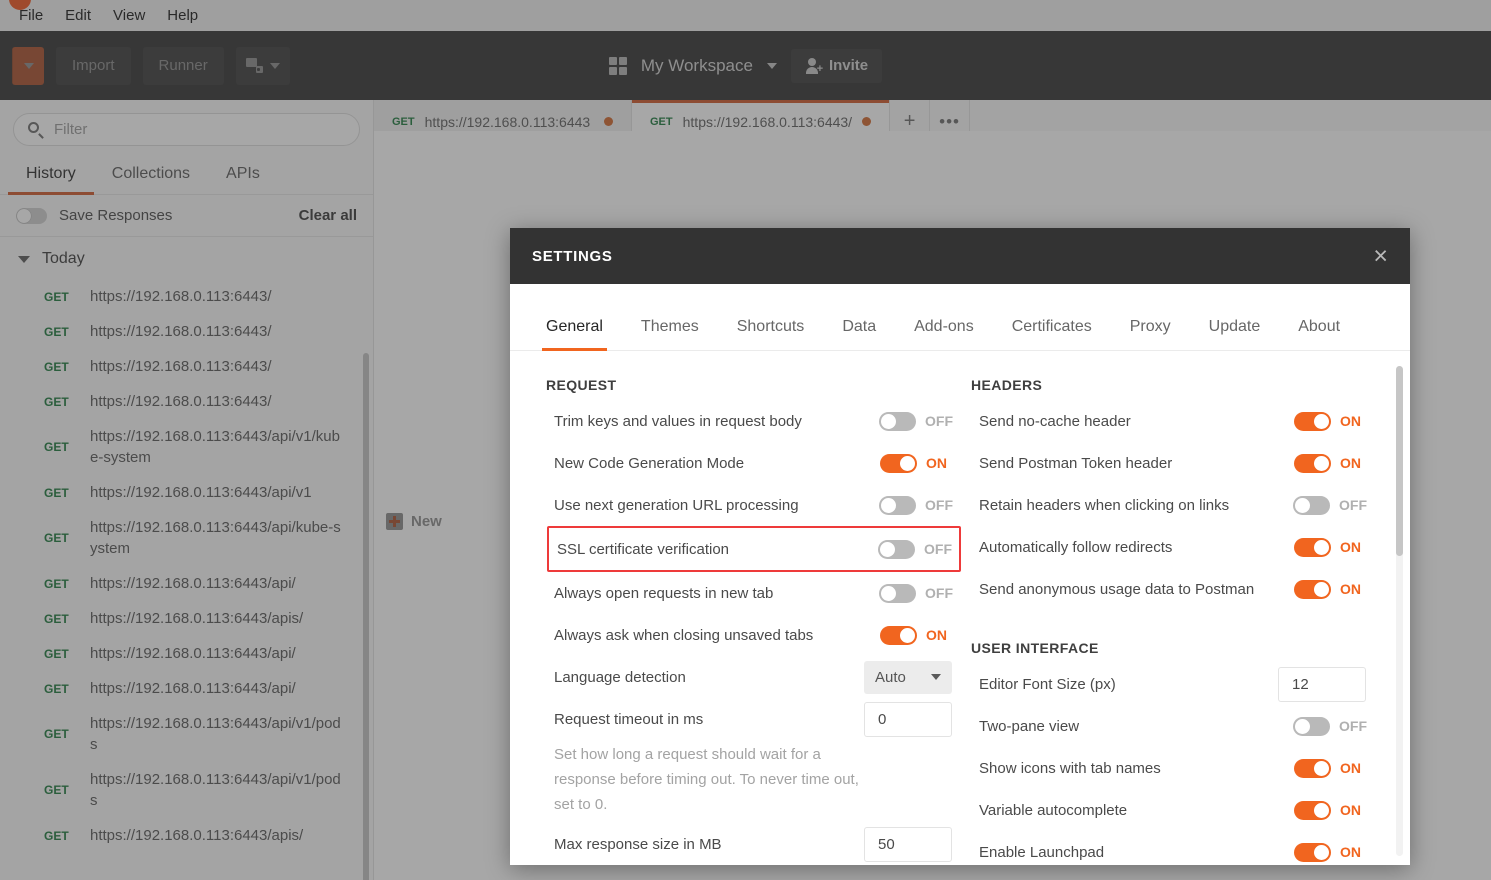  Describe the element at coordinates (1076, 547) in the screenshot. I see `setting-label-automatically-follow-redirects: Automatically follow redirects` at that location.